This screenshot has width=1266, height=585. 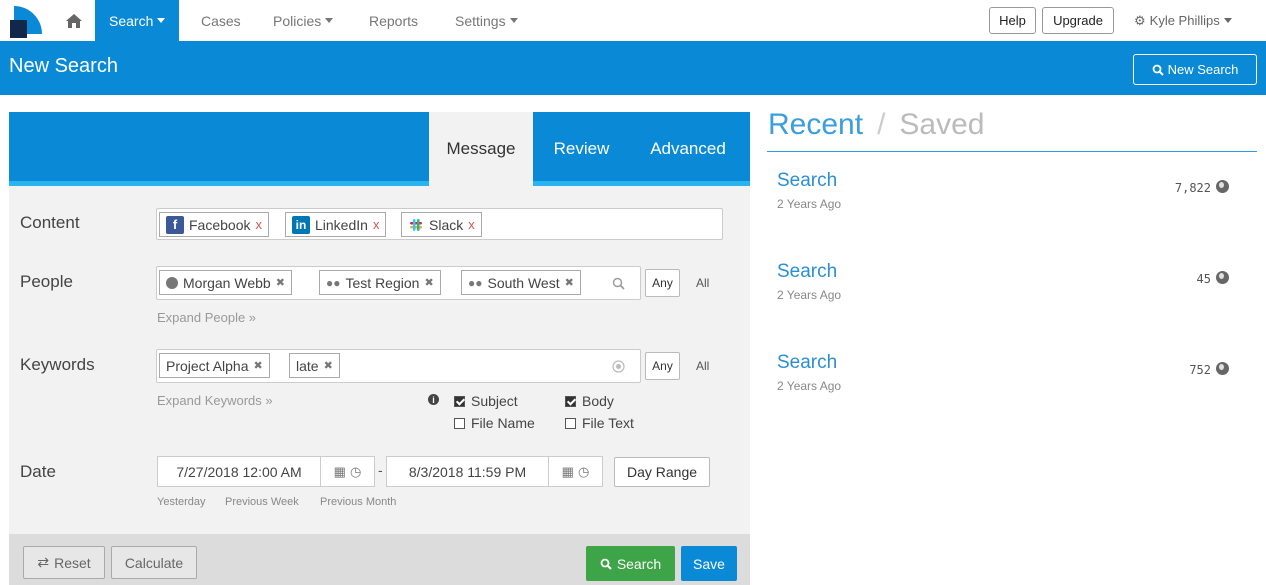 What do you see at coordinates (154, 562) in the screenshot?
I see `calculate-button: Calculate` at bounding box center [154, 562].